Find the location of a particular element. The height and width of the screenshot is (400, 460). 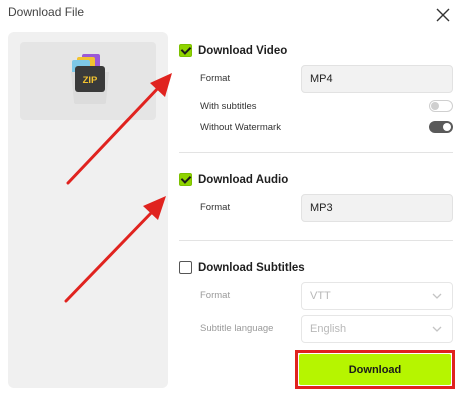

zip-file-icon: ZIP is located at coordinates (90, 79).